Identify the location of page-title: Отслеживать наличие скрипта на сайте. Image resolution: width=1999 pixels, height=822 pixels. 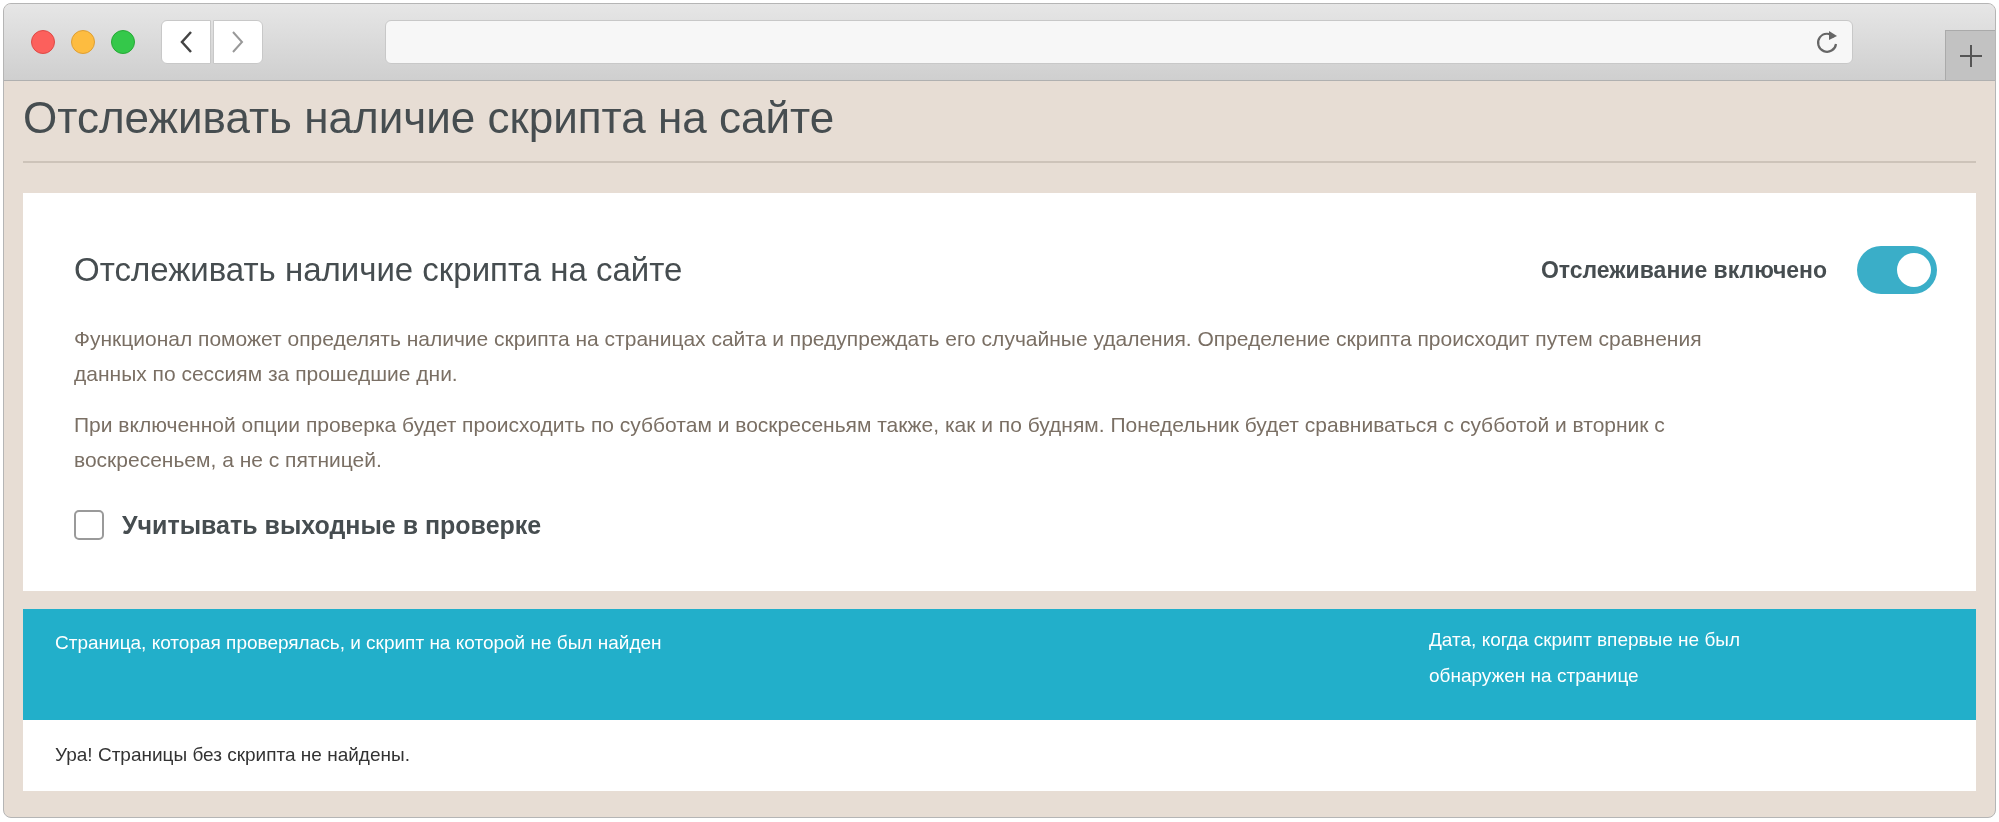
(429, 118).